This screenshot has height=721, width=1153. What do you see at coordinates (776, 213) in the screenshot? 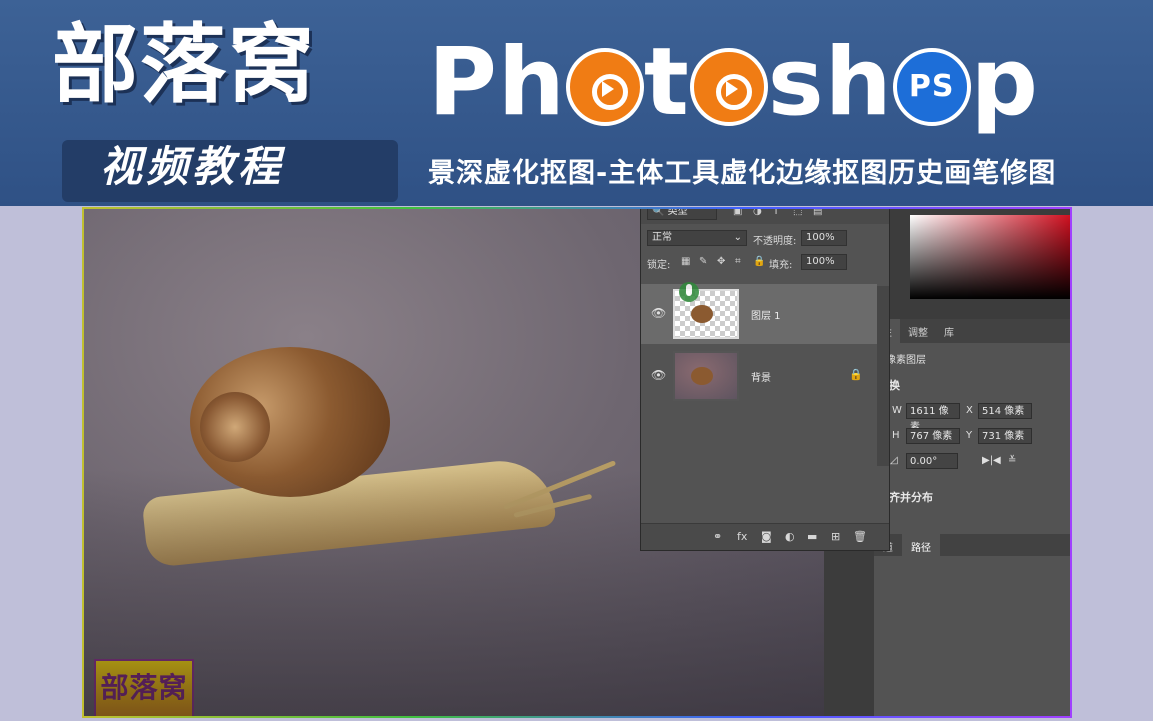
I see `filter-type-icon: T` at bounding box center [776, 213].